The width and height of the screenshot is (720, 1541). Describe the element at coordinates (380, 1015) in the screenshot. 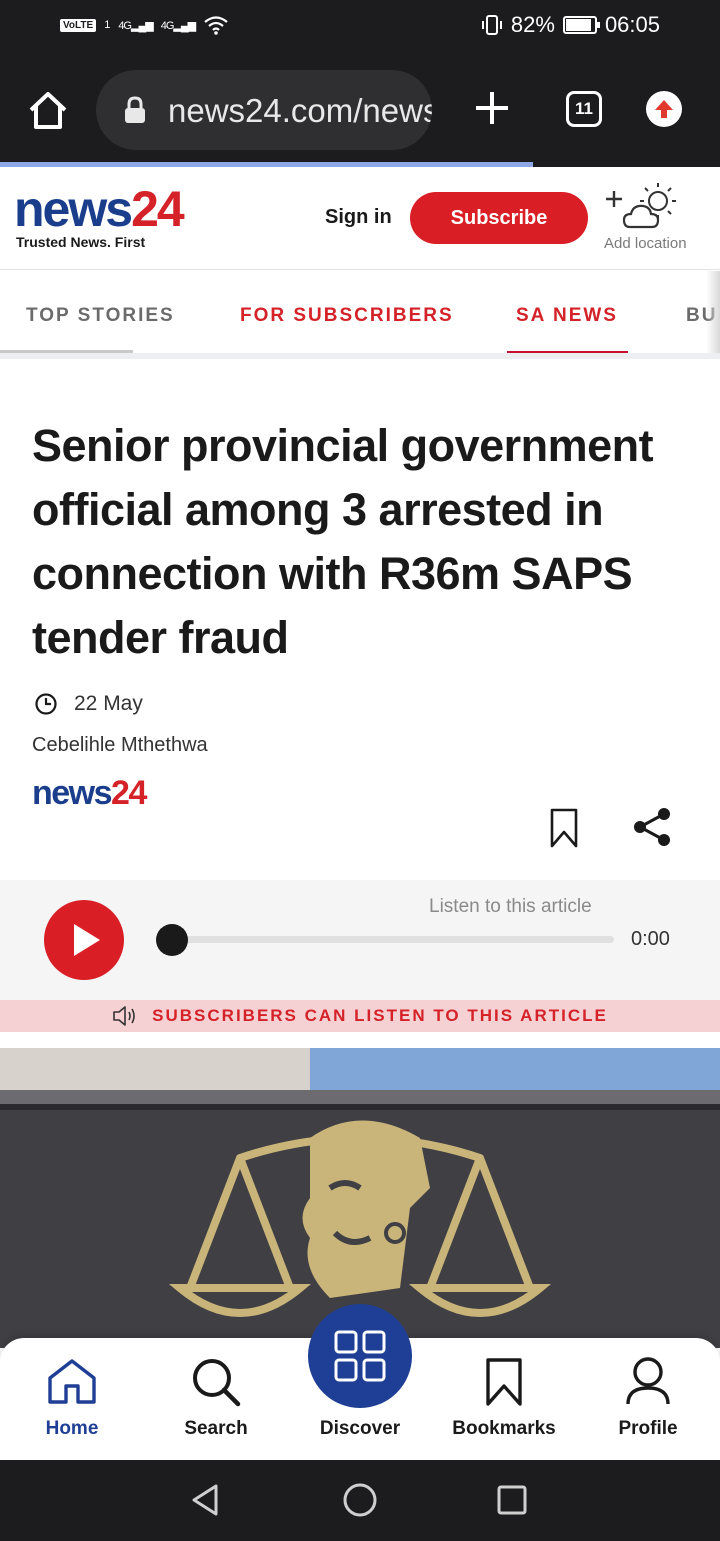

I see `subscriber-audio-text: SUBSCRIBERS CAN LISTEN TO THIS ARTICLE` at that location.